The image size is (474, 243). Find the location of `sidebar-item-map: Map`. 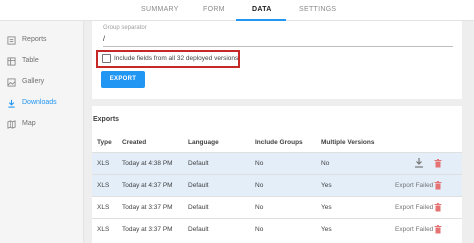

sidebar-item-map: Map is located at coordinates (42, 125).